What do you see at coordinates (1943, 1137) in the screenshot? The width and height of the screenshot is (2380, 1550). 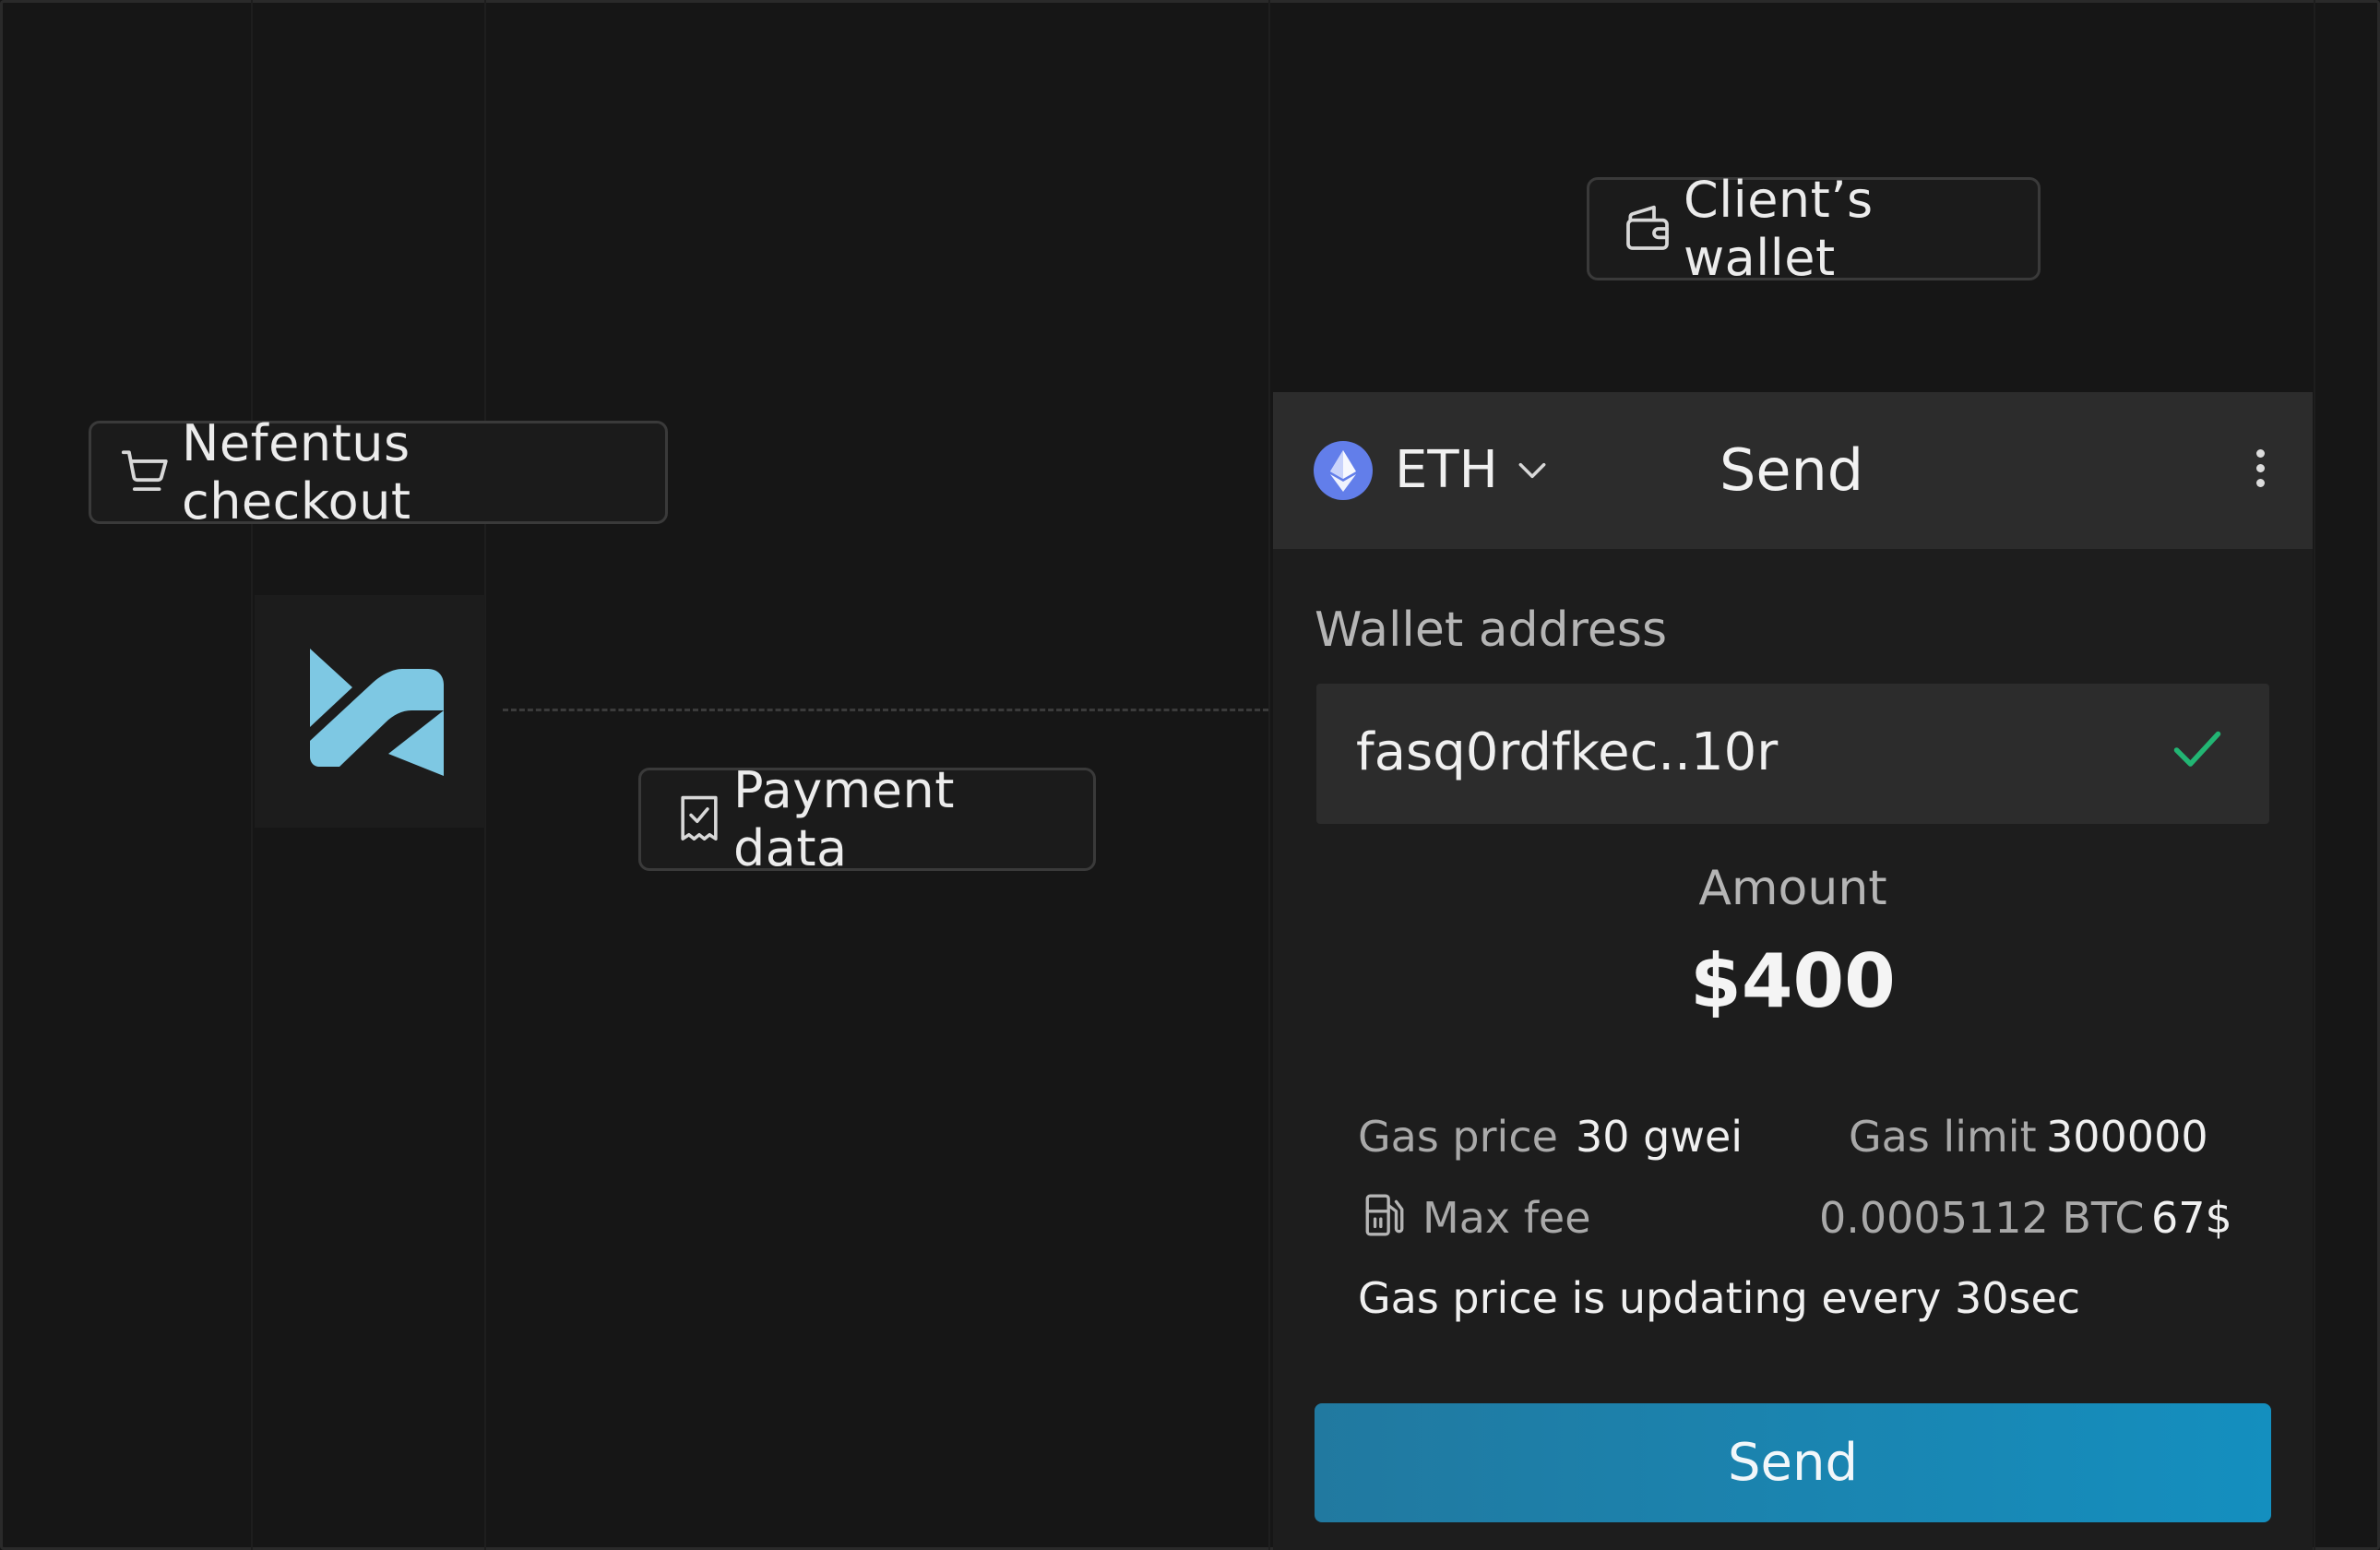 I see `gas-limit-label: Gas limit` at bounding box center [1943, 1137].